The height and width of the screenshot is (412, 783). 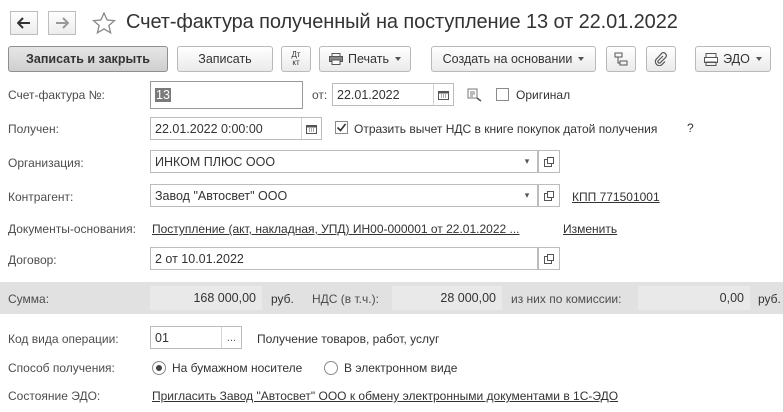 What do you see at coordinates (711, 59) in the screenshot?
I see `edo-icon` at bounding box center [711, 59].